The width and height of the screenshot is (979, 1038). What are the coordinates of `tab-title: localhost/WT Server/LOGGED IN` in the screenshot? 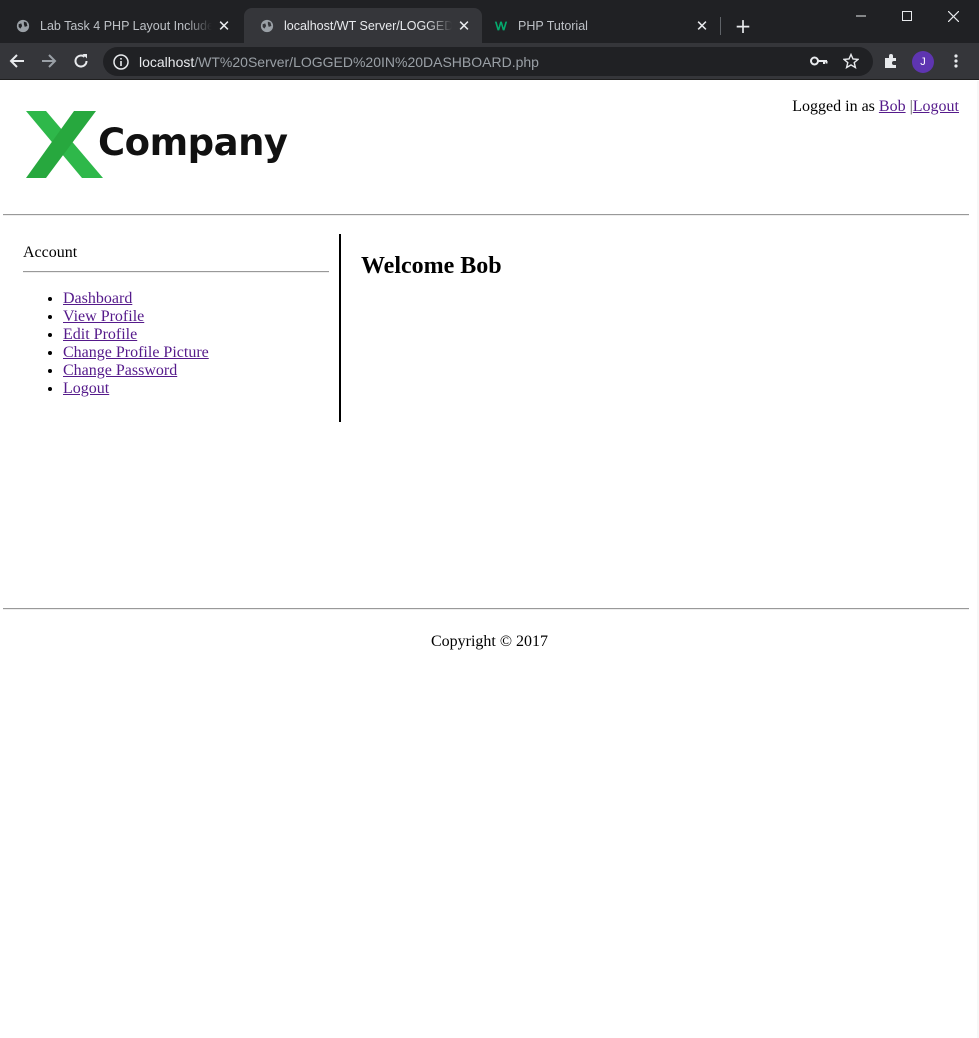 It's located at (368, 25).